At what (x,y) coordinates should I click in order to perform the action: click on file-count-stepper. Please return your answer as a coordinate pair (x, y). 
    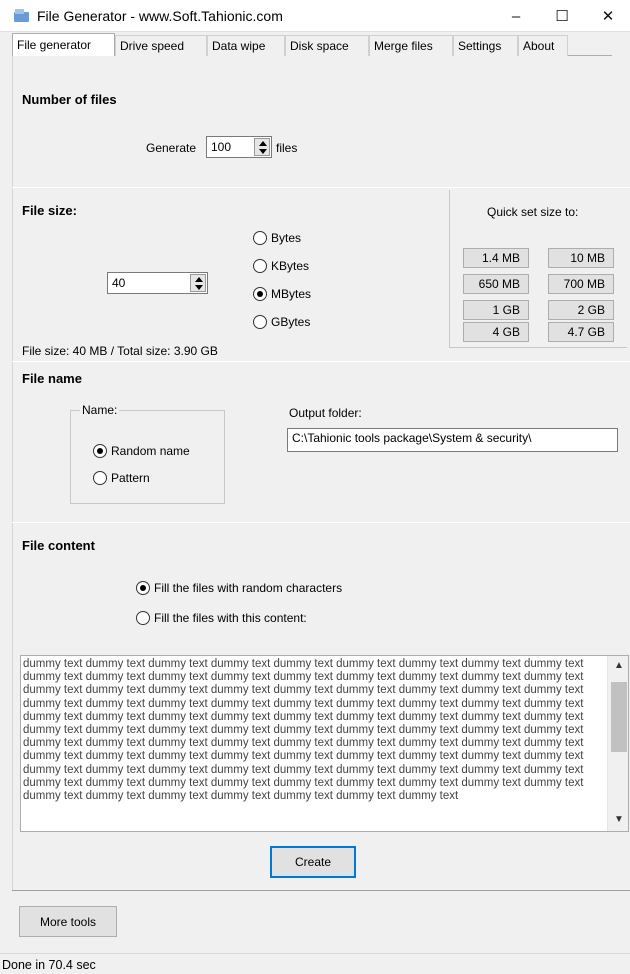
    Looking at the image, I should click on (262, 147).